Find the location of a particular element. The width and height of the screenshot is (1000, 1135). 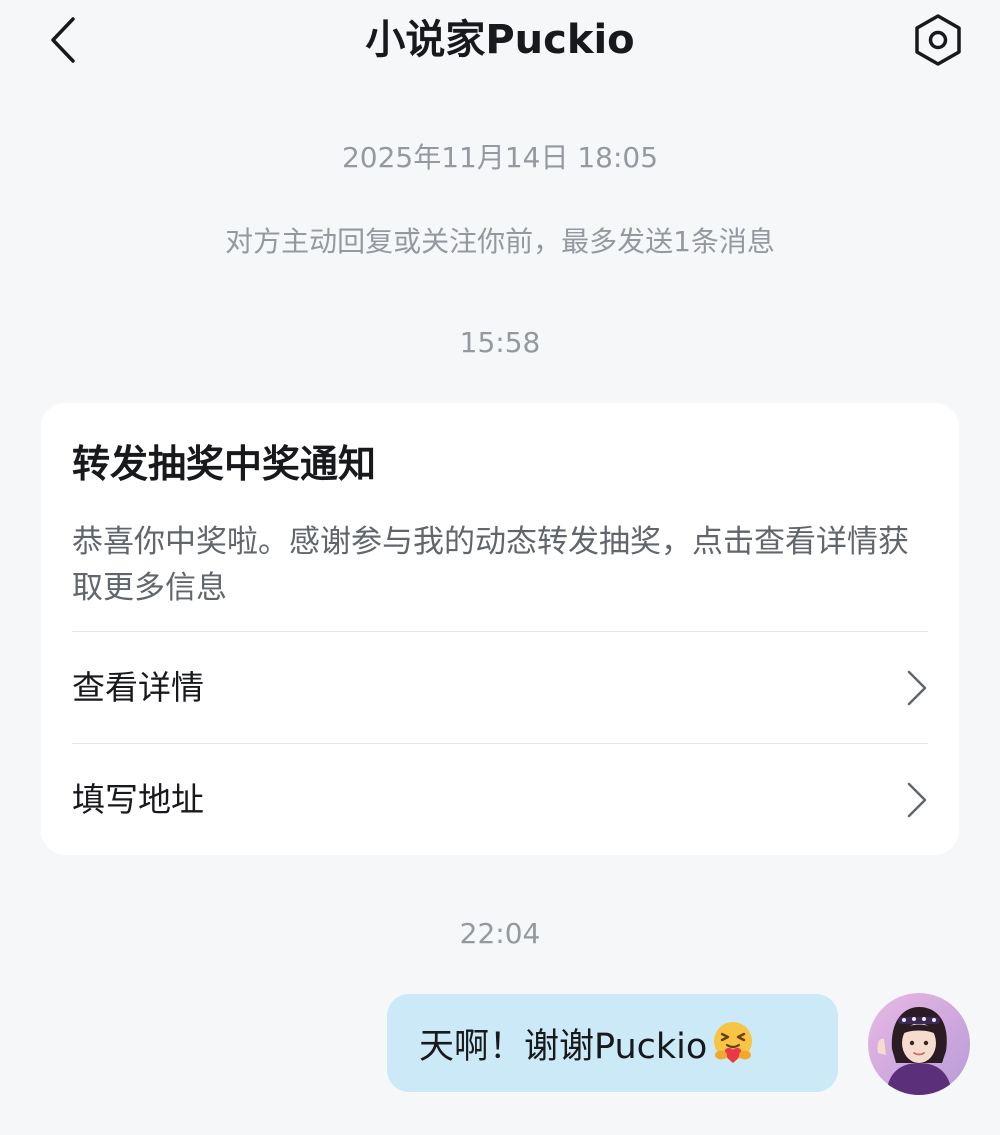

fill-address-row: 填写地址 is located at coordinates (500, 799).